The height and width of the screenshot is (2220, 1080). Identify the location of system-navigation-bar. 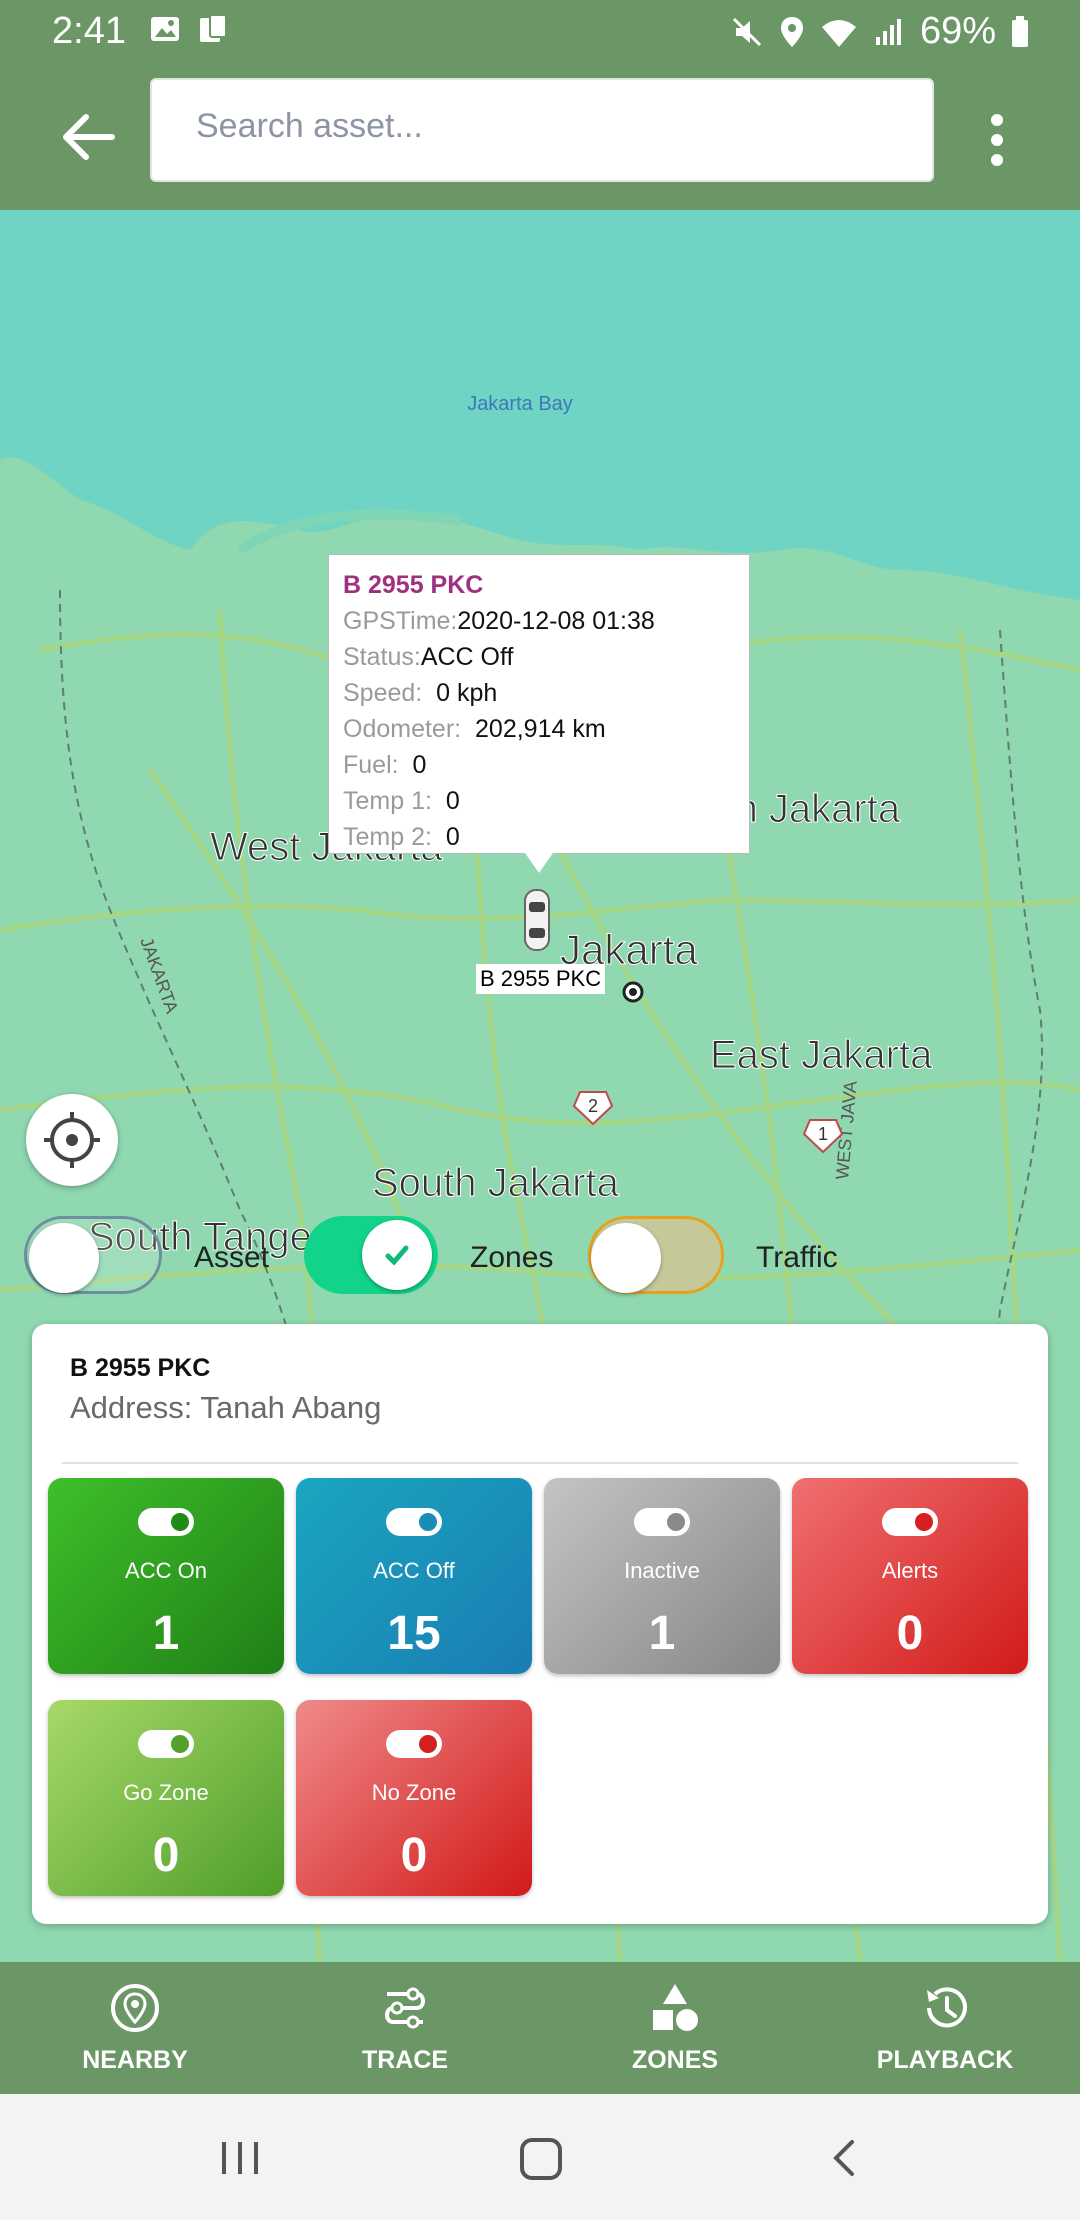
(540, 2157).